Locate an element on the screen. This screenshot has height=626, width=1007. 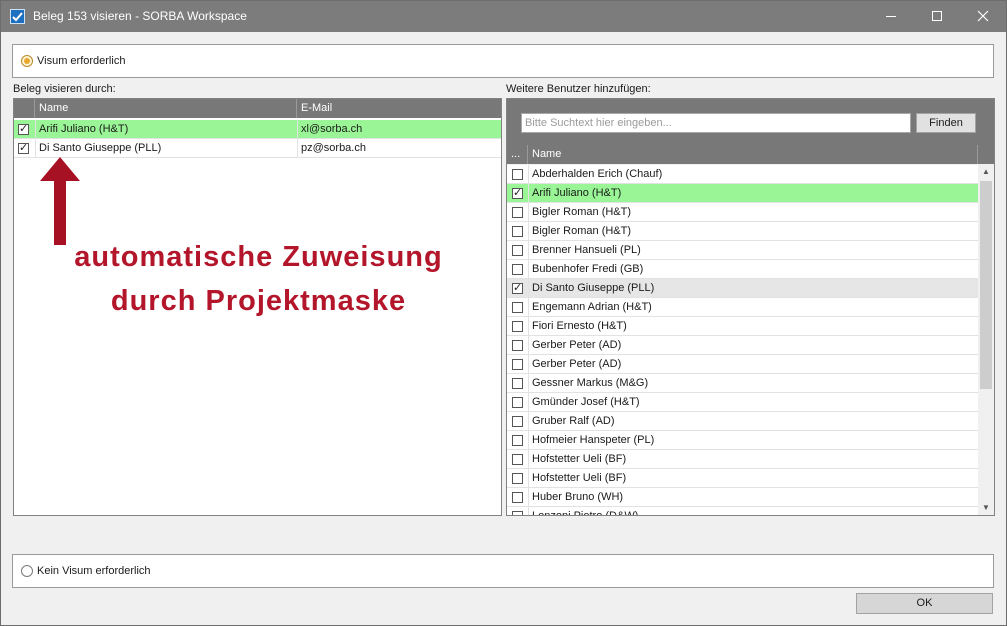
table-row: Di Santo Giuseppe (PLL) pz@sorba.ch is located at coordinates (257, 148).